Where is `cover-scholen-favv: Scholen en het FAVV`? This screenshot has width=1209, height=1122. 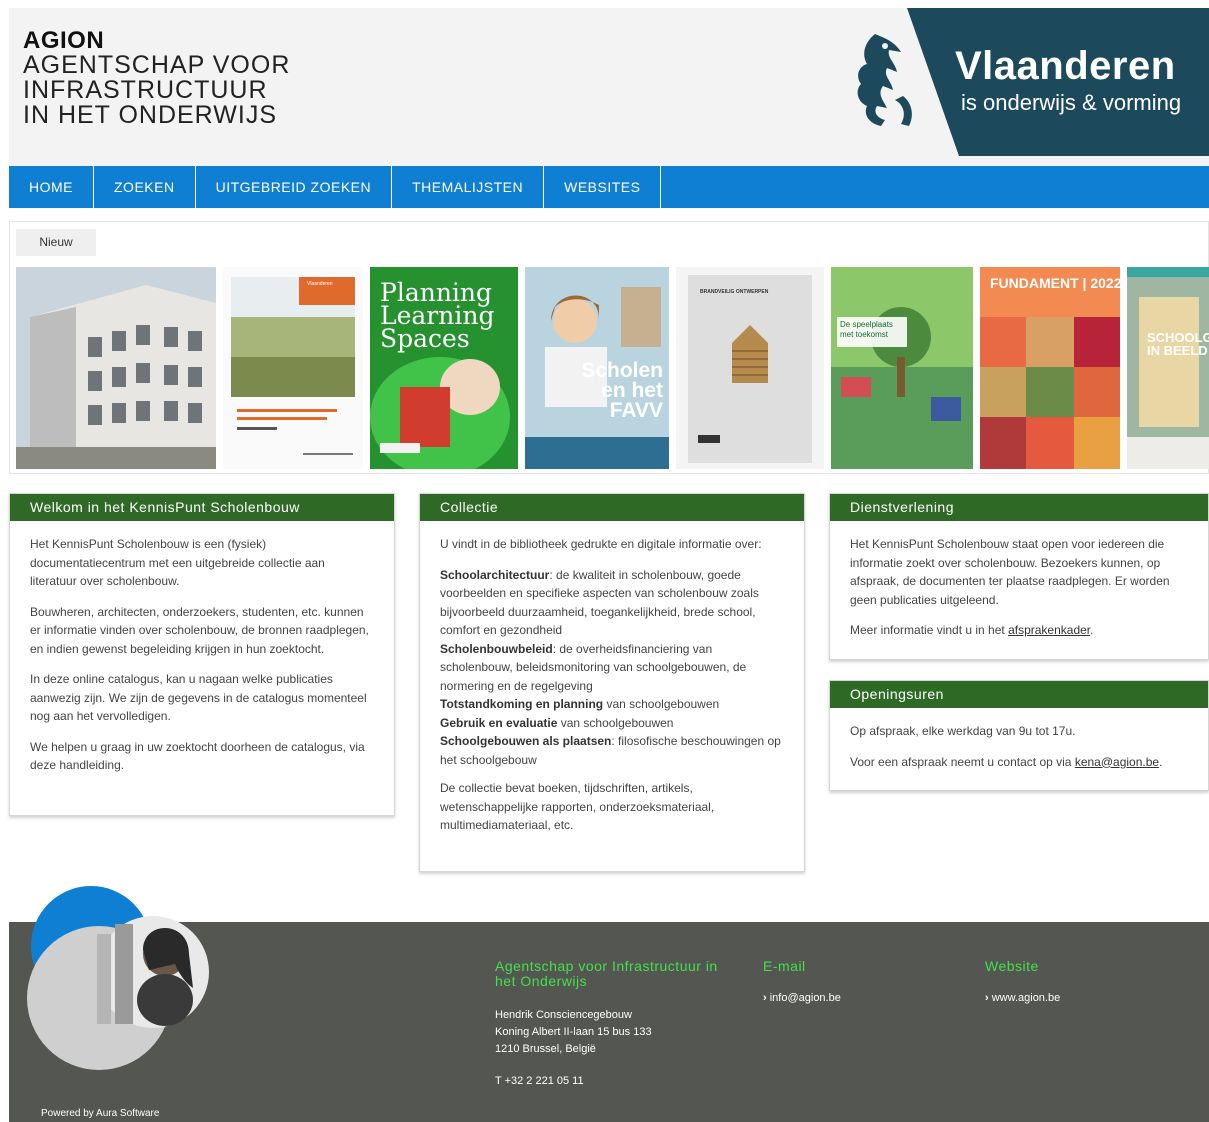
cover-scholen-favv: Scholen en het FAVV is located at coordinates (597, 368).